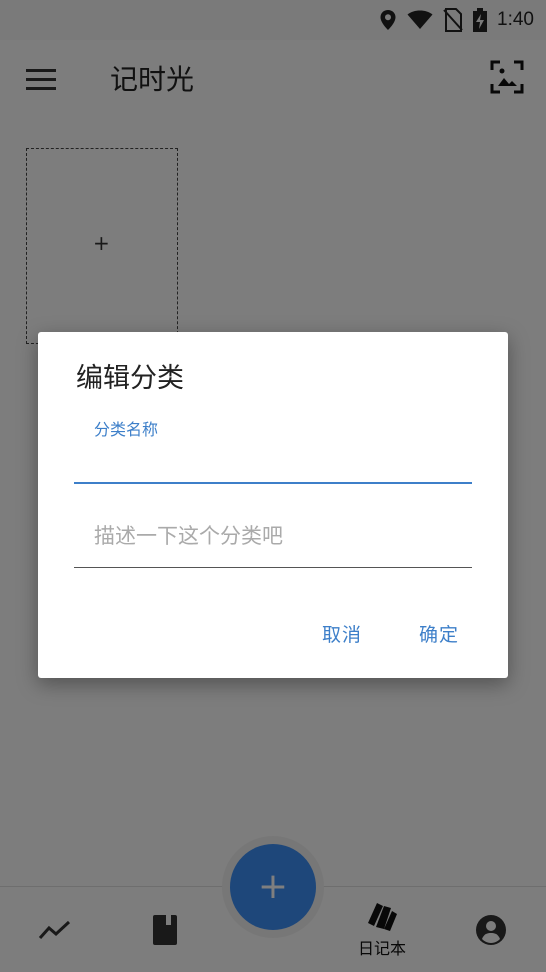 This screenshot has width=546, height=972. I want to click on category-description-input, so click(273, 536).